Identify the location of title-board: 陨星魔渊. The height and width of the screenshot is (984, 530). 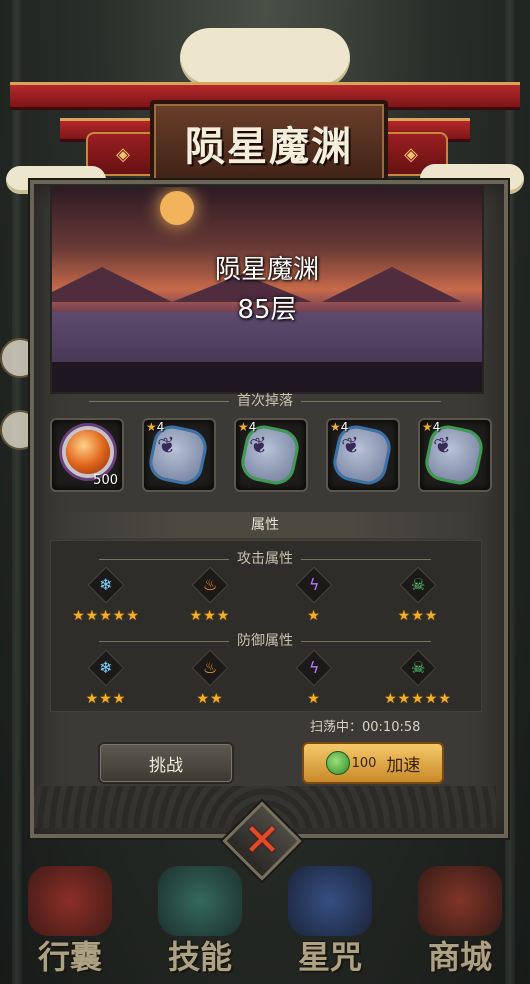
(269, 143).